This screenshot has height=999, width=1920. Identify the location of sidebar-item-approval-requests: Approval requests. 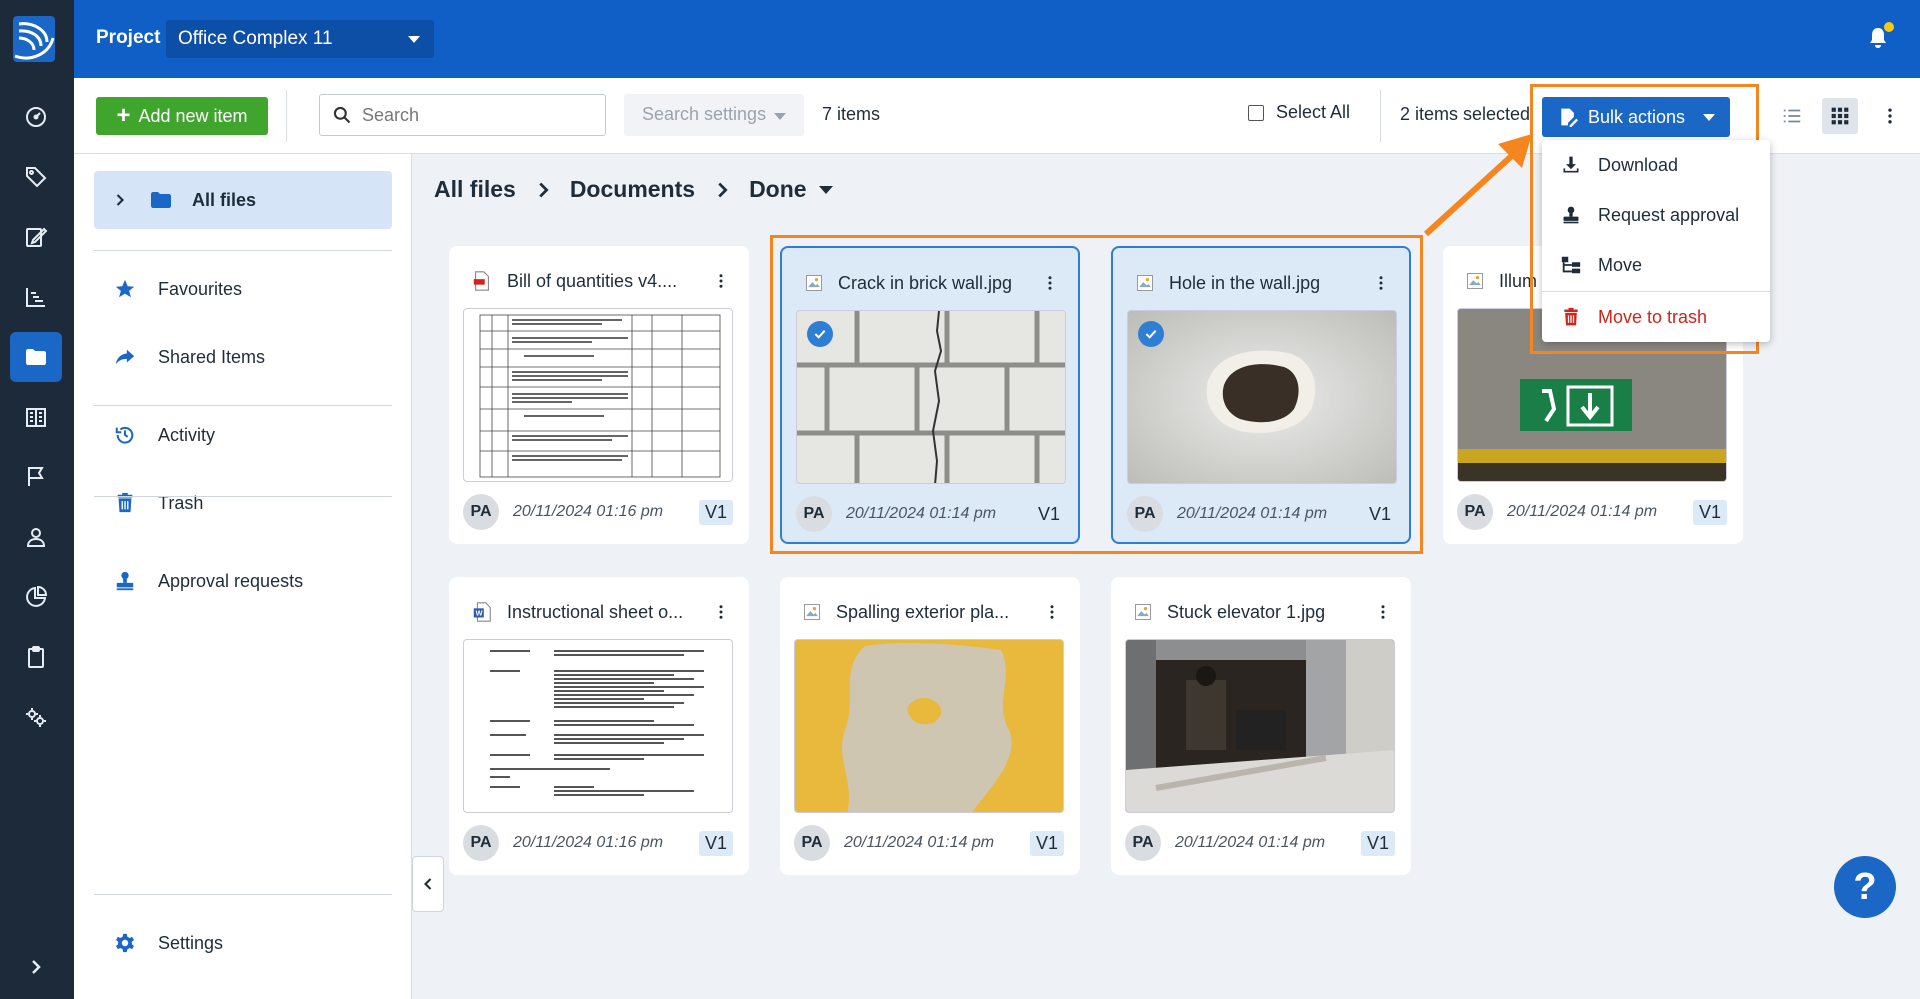
(243, 581).